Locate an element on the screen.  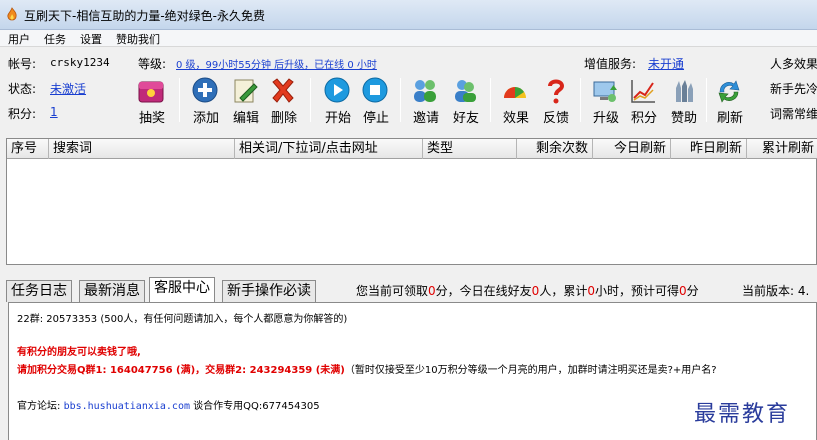
status-link: 未激活 is located at coordinates (68, 88).